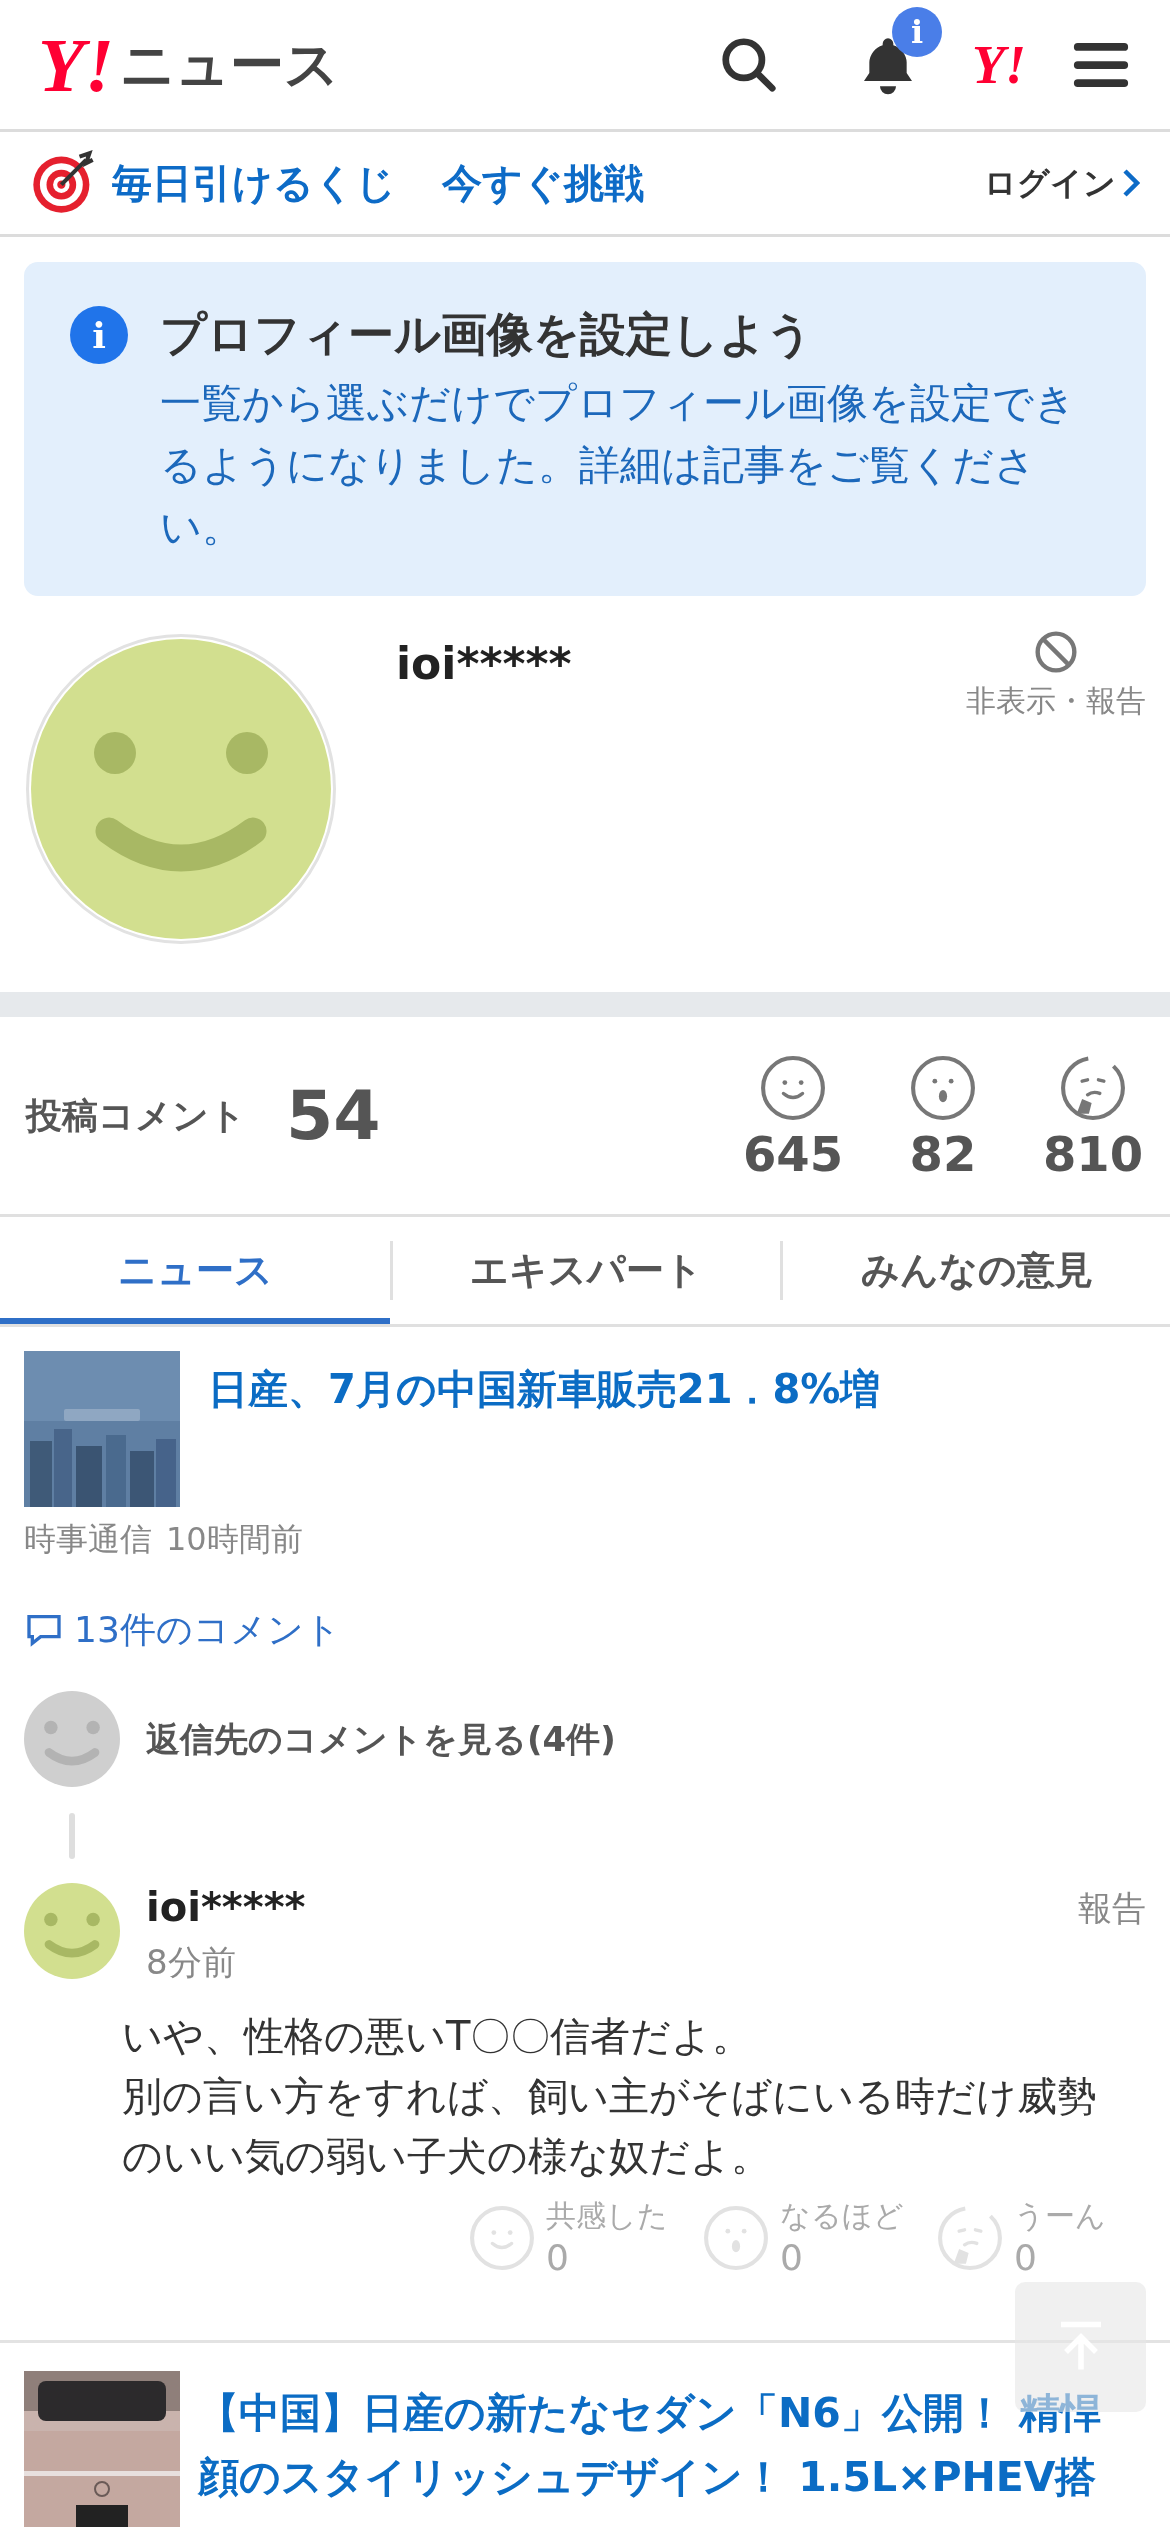  I want to click on article-title: 【中国】日産の新たなセダン「N6」公開！ 精悍顔のスタイリッシュデザイン！ 1.5L×PHEV搭, so click(663, 2454).